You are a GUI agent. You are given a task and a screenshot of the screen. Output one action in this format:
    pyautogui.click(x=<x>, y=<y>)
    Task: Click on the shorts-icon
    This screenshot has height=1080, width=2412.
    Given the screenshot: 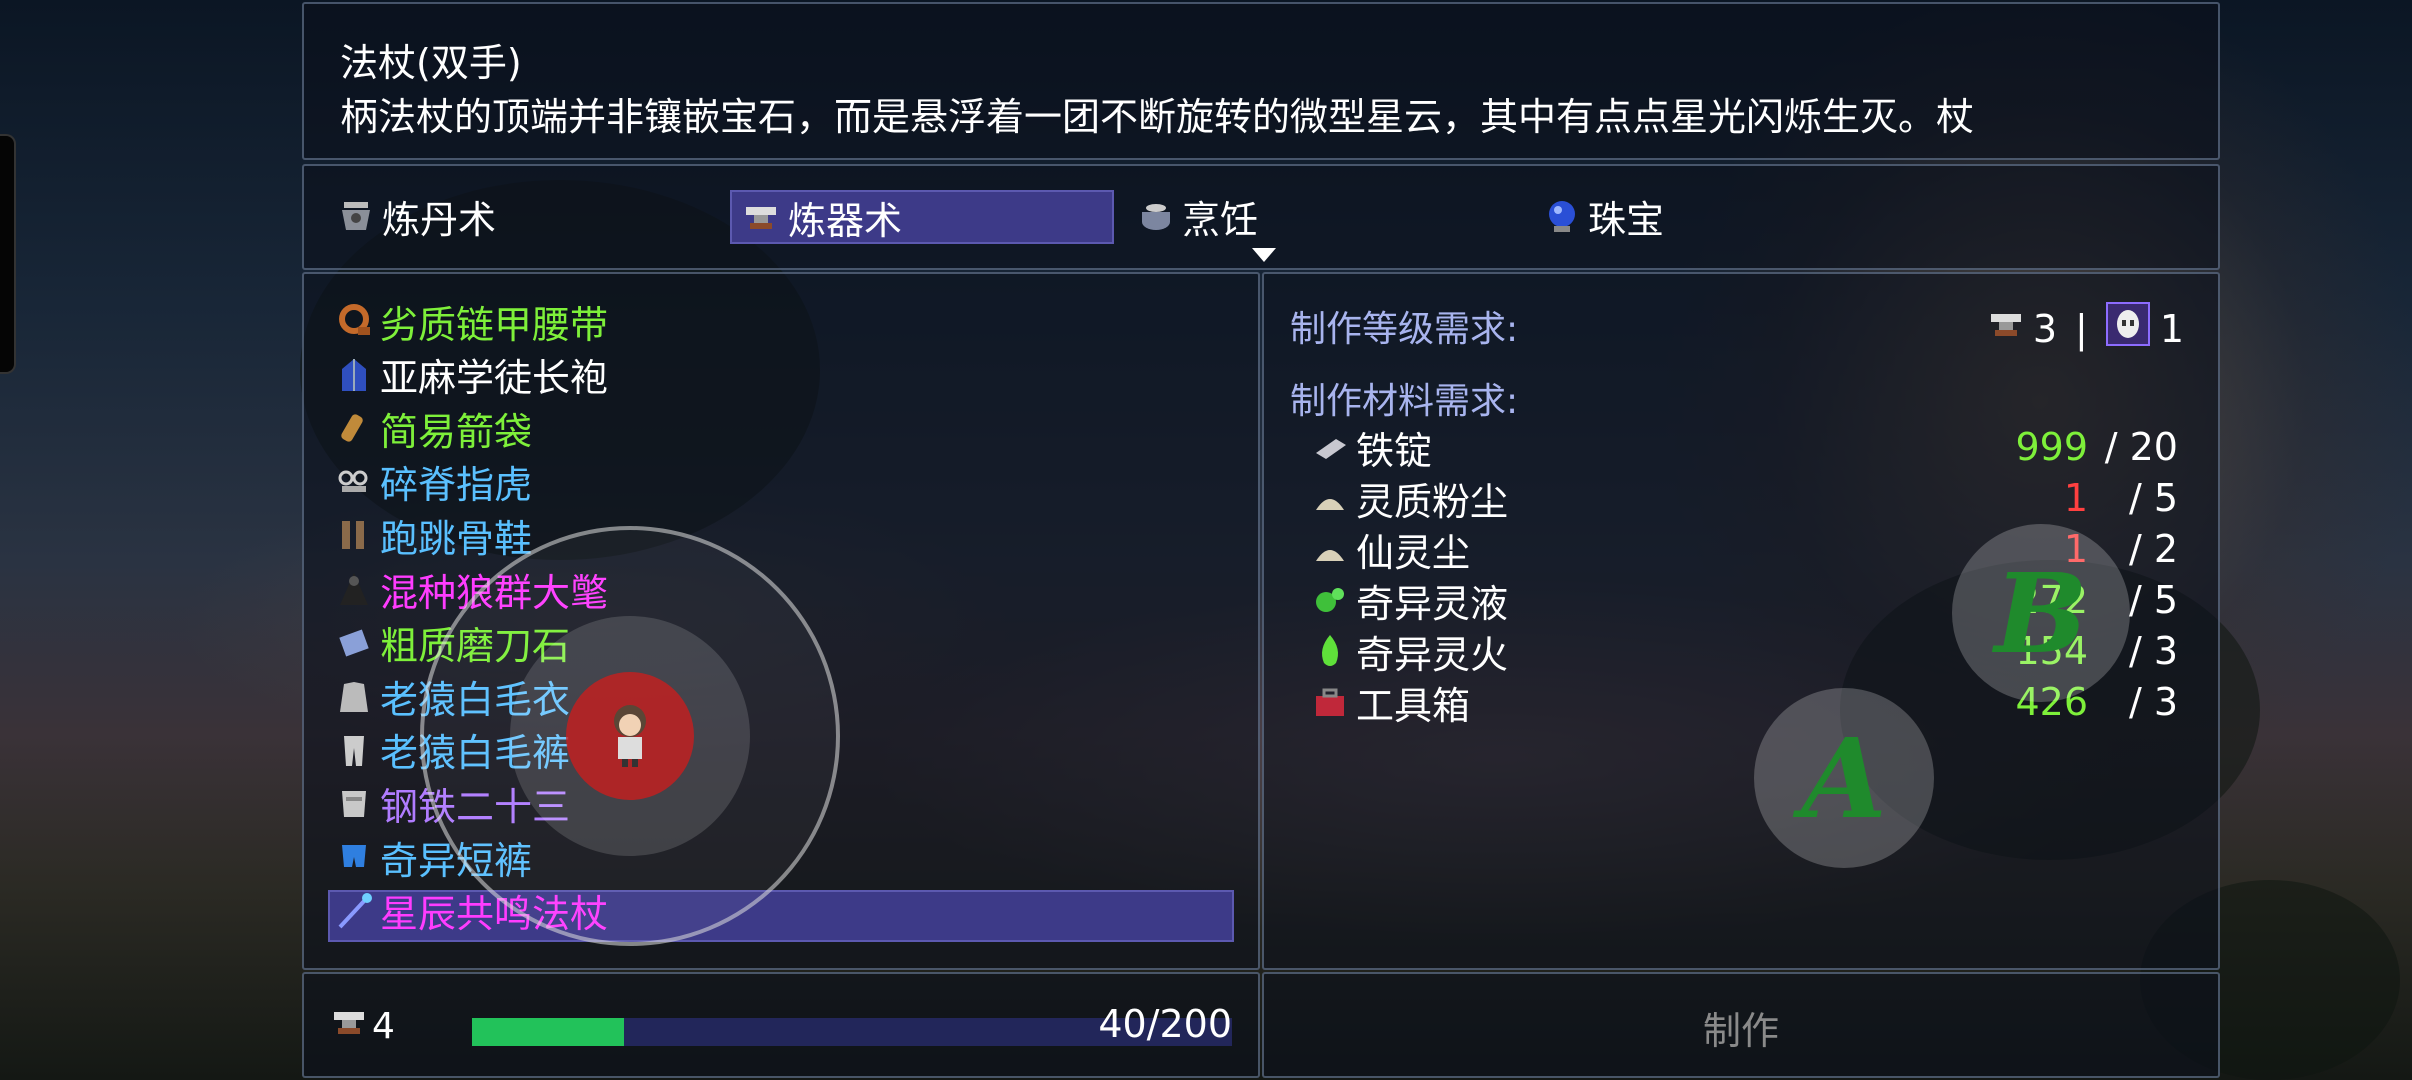 What is the action you would take?
    pyautogui.click(x=354, y=857)
    